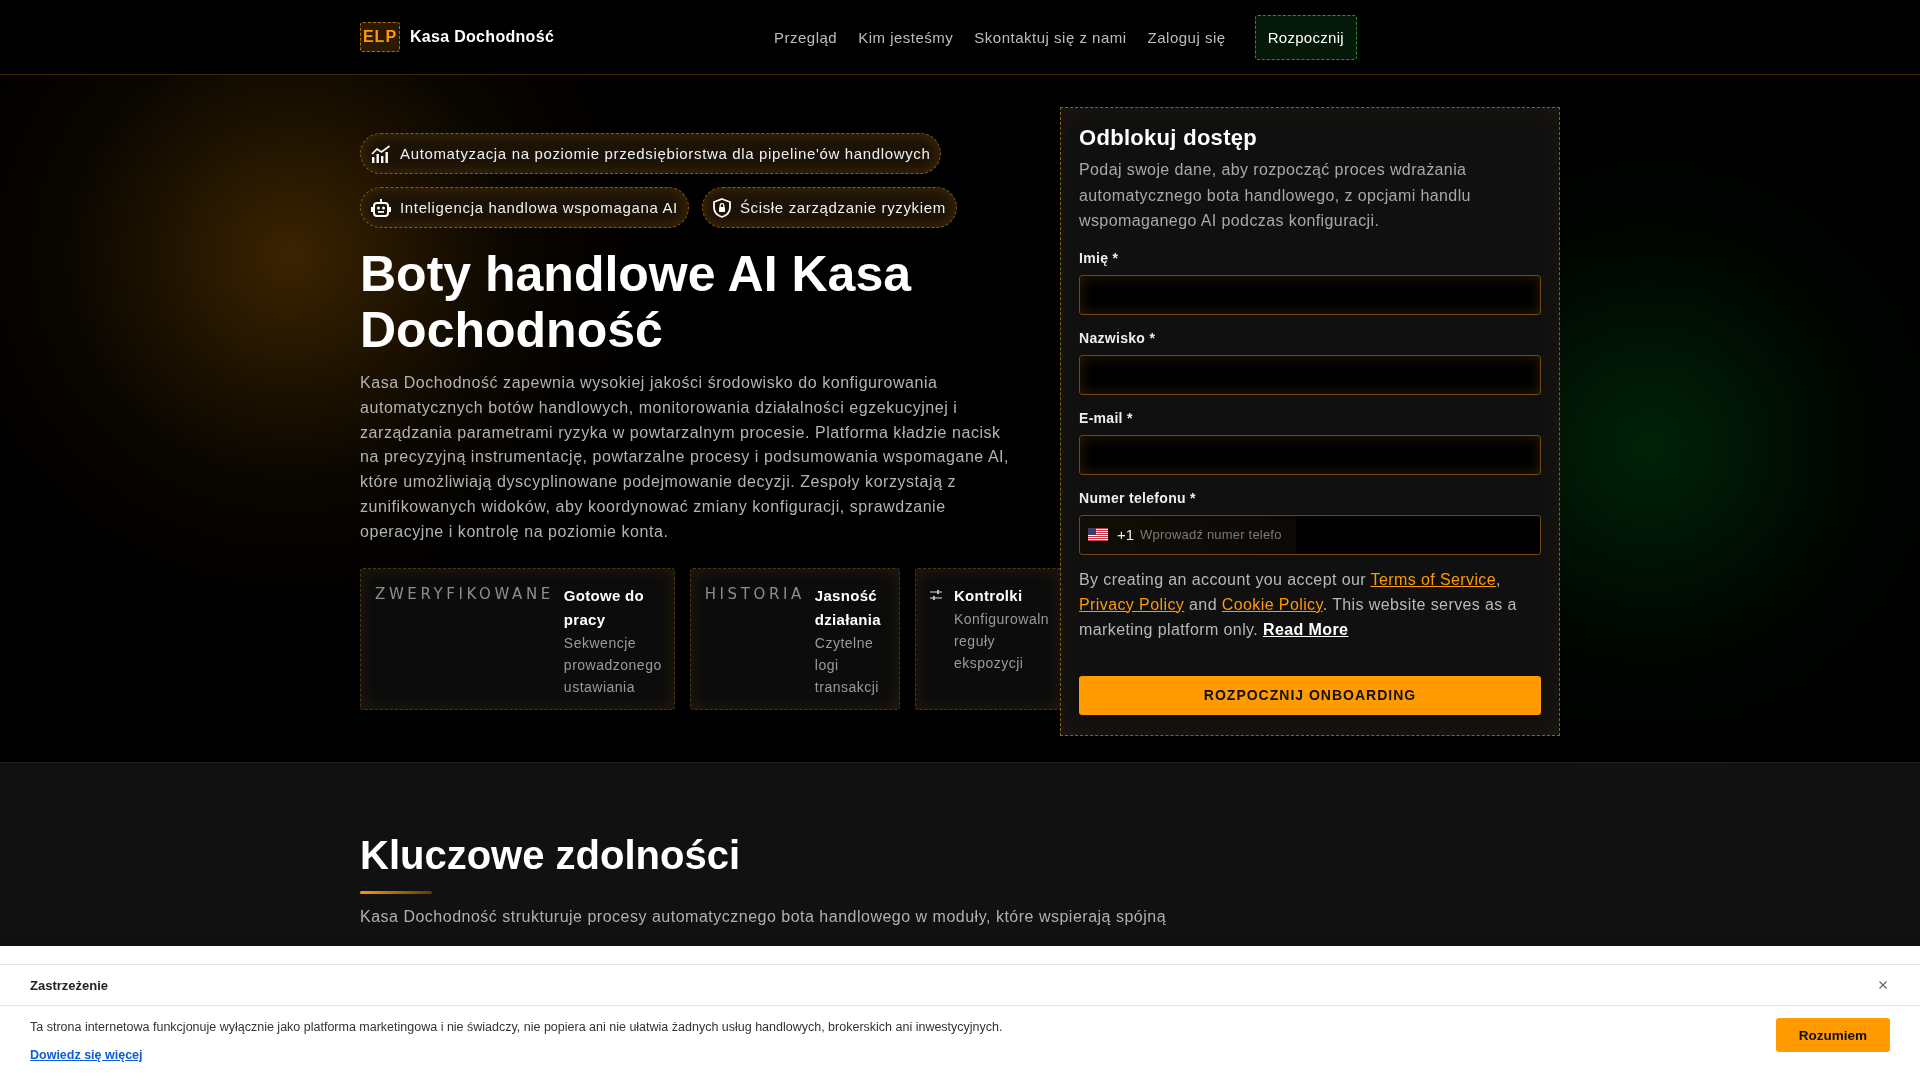 The image size is (1920, 1080). I want to click on form-title: Odblokuj dostęp, so click(1169, 138).